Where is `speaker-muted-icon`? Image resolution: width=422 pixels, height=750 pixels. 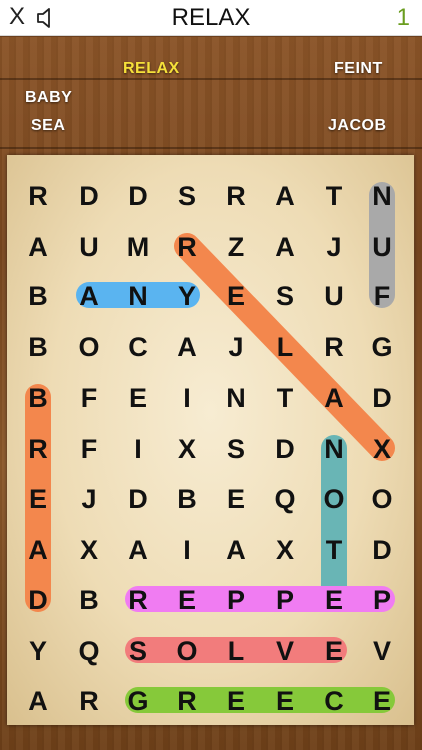 speaker-muted-icon is located at coordinates (47, 18).